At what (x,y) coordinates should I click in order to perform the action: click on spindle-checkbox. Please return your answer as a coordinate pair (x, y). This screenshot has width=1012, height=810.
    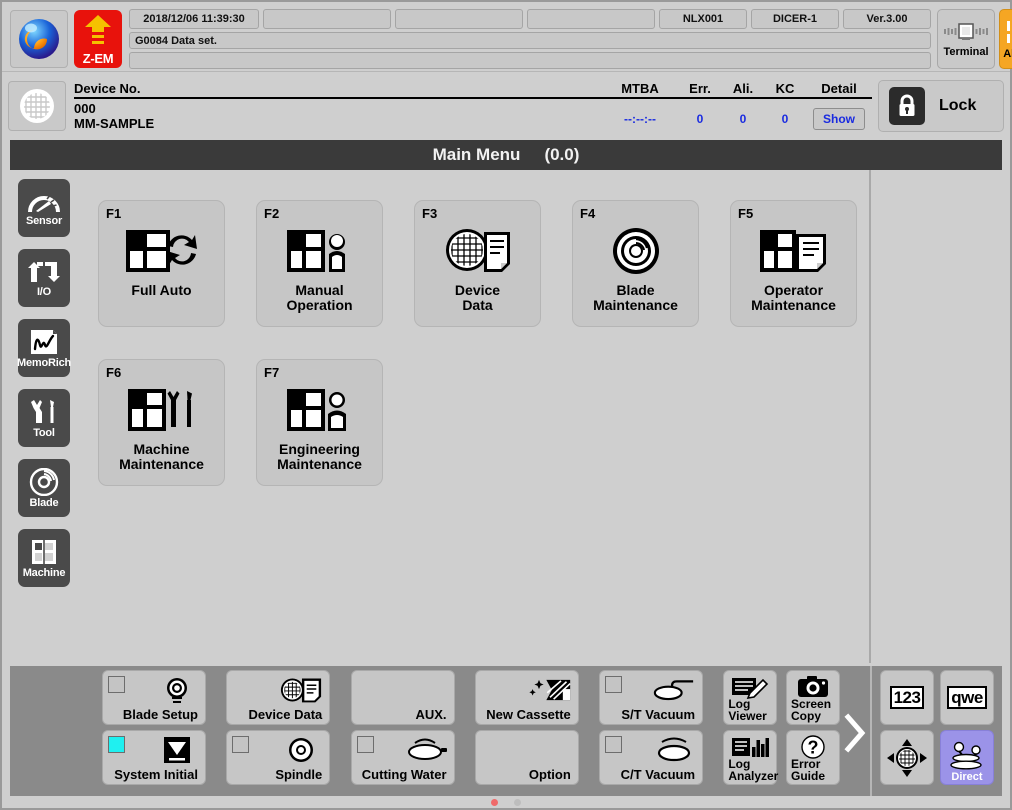
    Looking at the image, I should click on (241, 744).